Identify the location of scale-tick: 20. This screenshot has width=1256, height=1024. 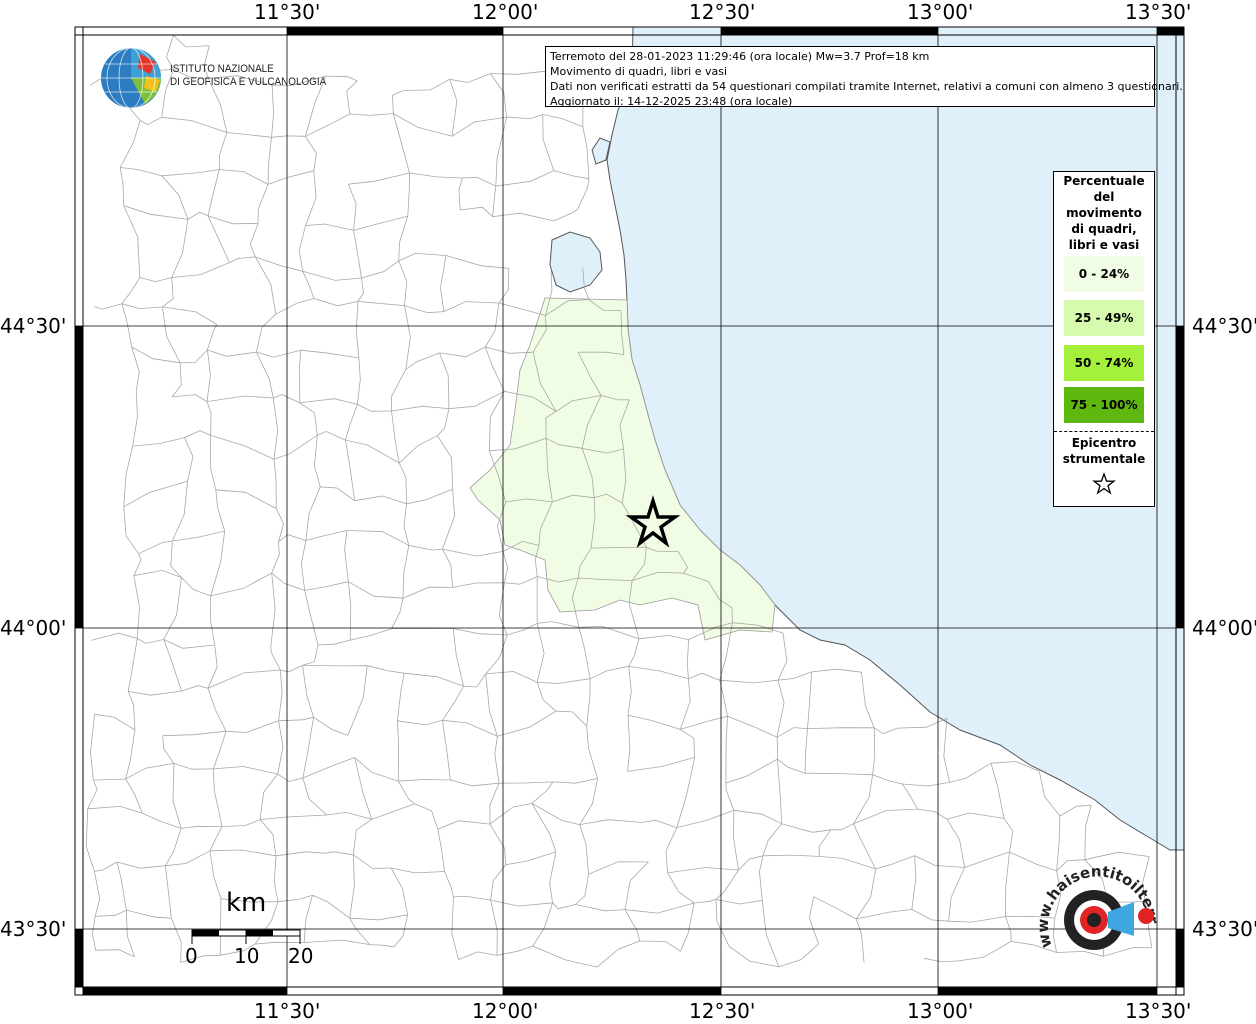
(301, 956).